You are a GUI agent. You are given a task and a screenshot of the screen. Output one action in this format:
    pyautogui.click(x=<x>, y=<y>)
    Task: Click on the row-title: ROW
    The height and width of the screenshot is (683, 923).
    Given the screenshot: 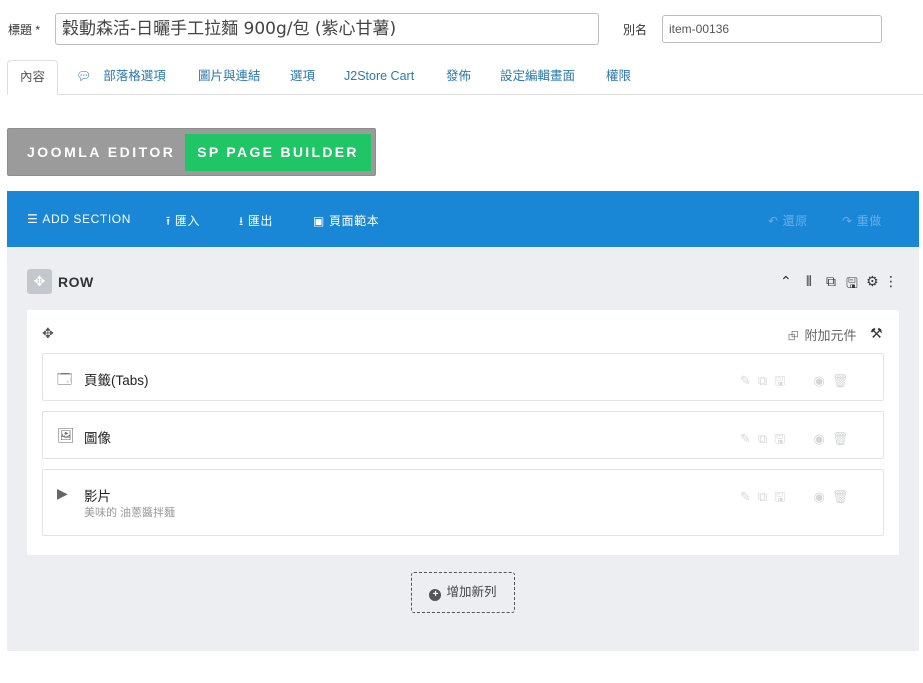 What is the action you would take?
    pyautogui.click(x=76, y=282)
    